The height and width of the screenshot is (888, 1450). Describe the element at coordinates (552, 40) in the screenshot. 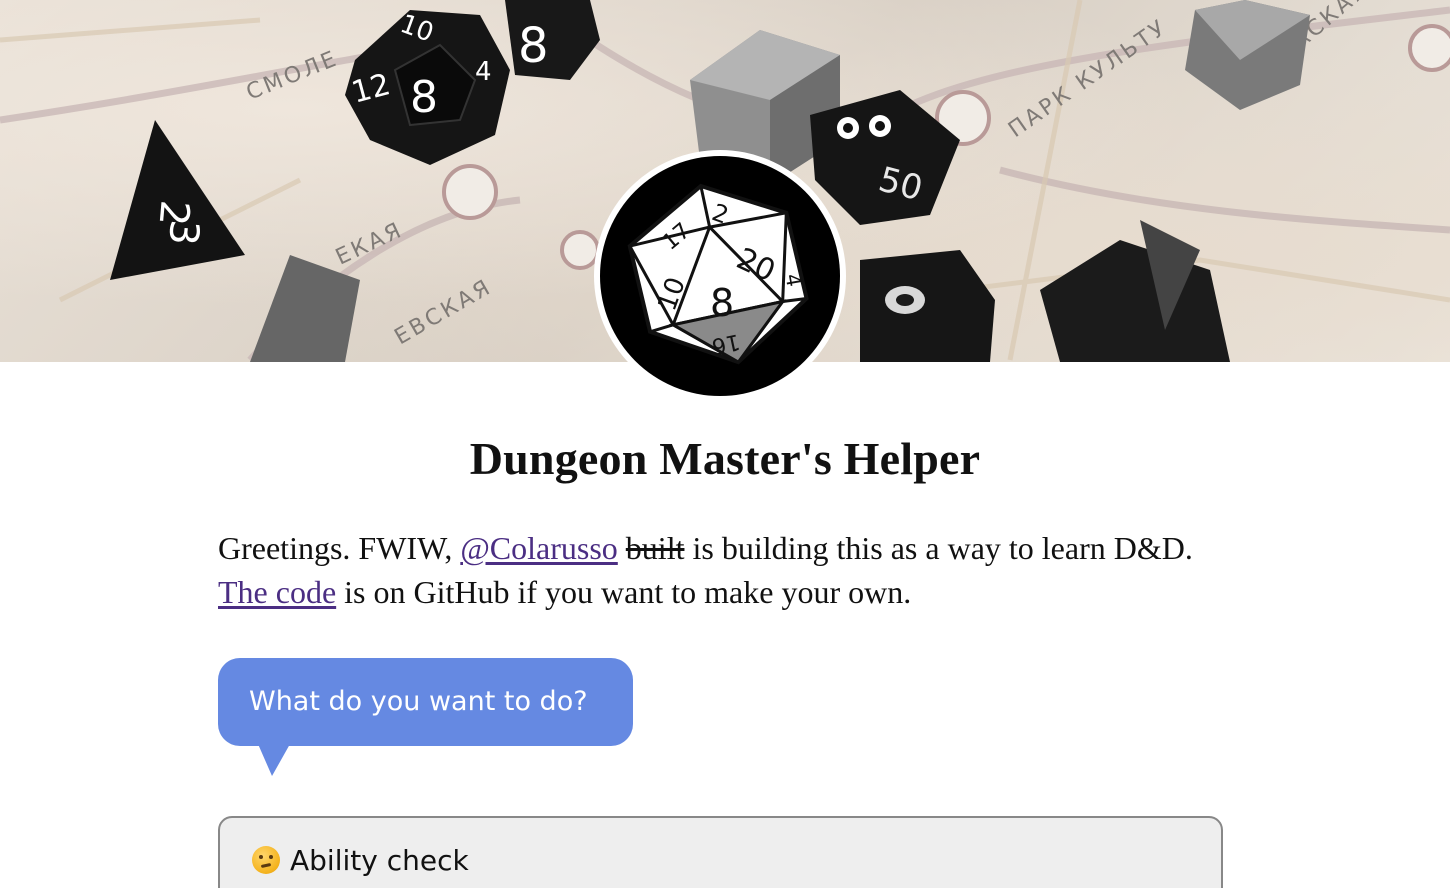

I see `d10-die-icon: 8` at that location.